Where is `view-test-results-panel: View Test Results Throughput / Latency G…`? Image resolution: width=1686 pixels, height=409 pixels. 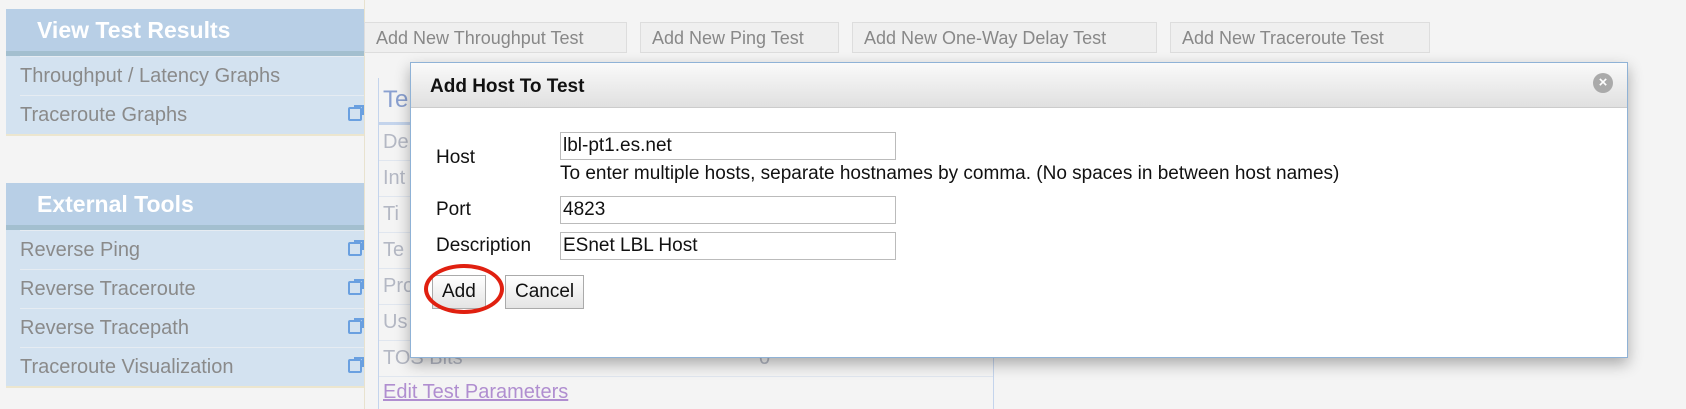 view-test-results-panel: View Test Results Throughput / Latency G… is located at coordinates (185, 72).